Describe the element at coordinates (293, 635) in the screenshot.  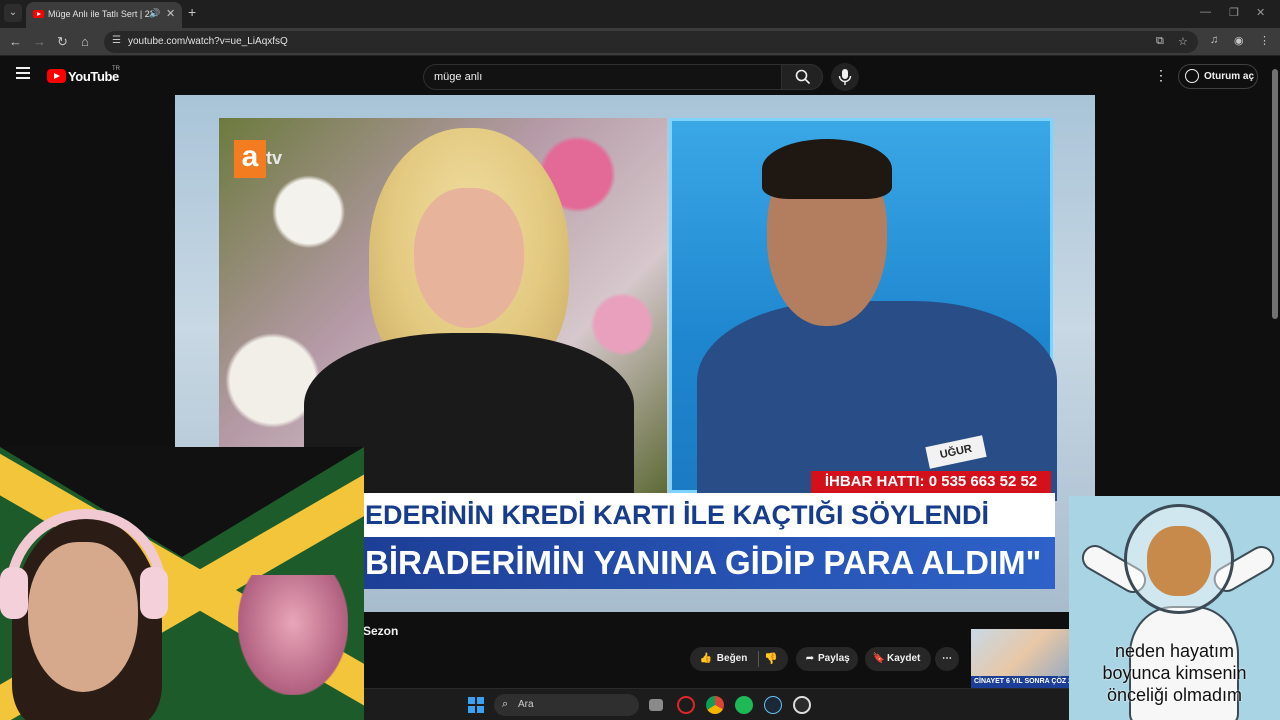
I see `anime-character-sticker` at that location.